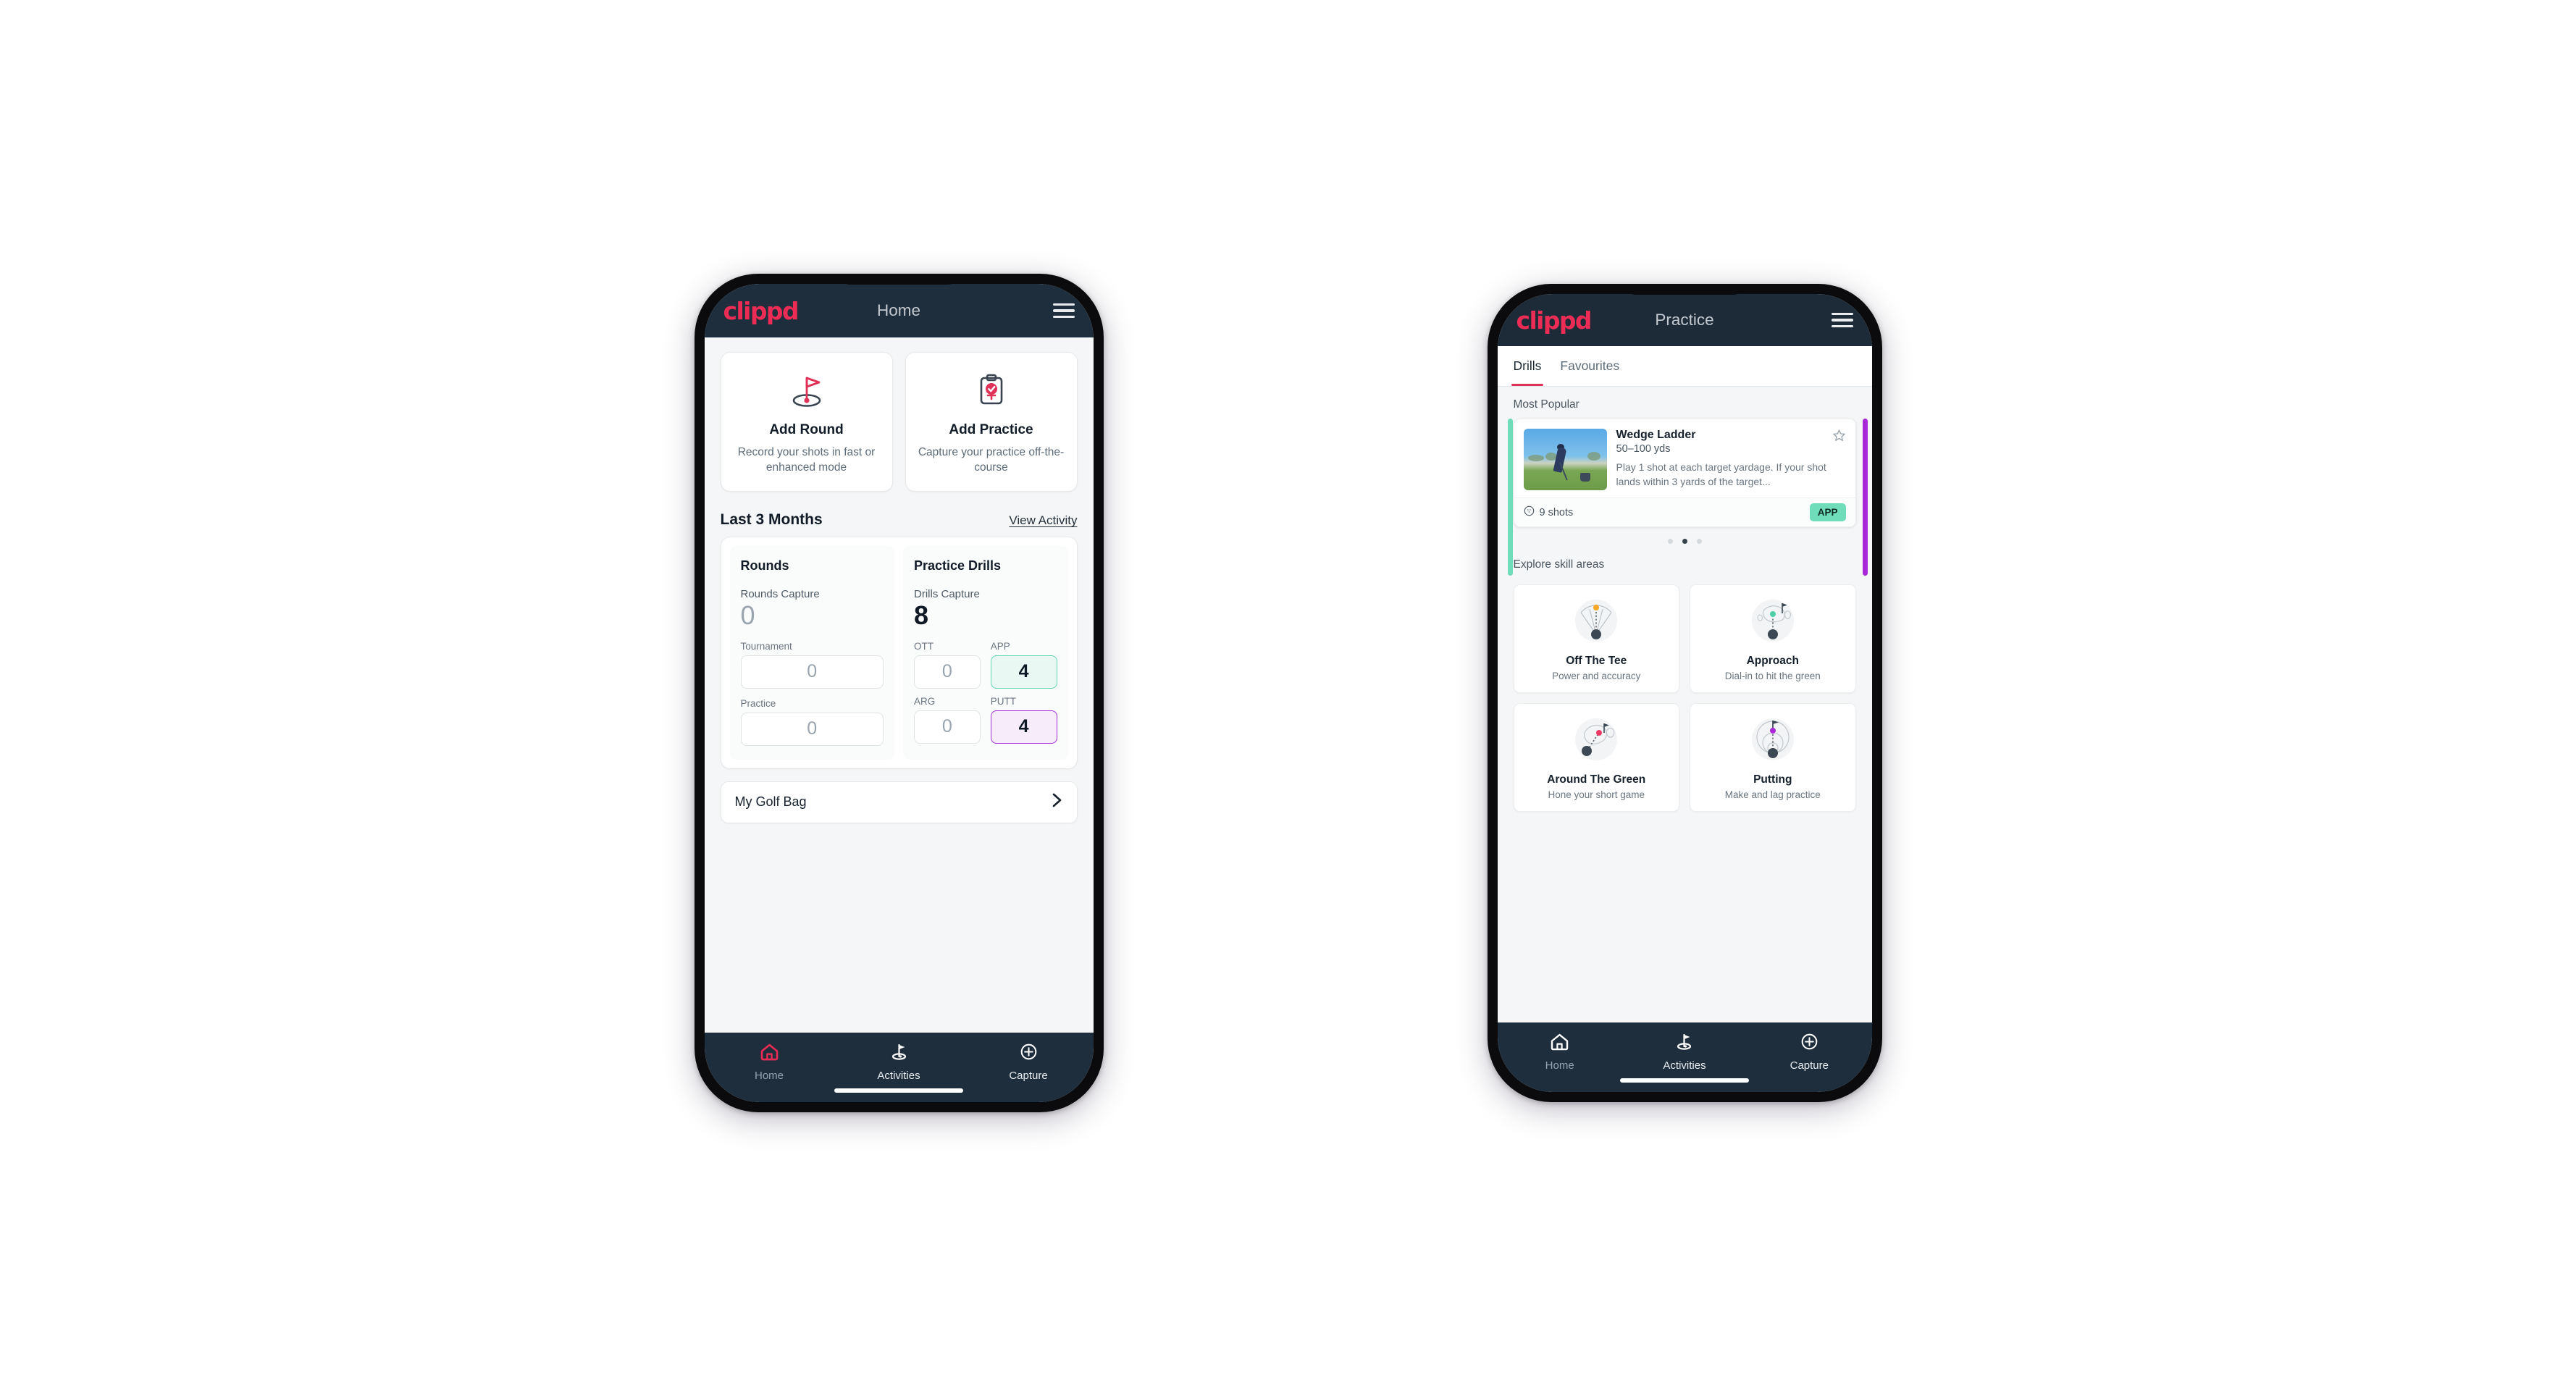 This screenshot has width=2576, height=1386. I want to click on skill-card-approach: Approach Dial-in to hit the green, so click(1773, 638).